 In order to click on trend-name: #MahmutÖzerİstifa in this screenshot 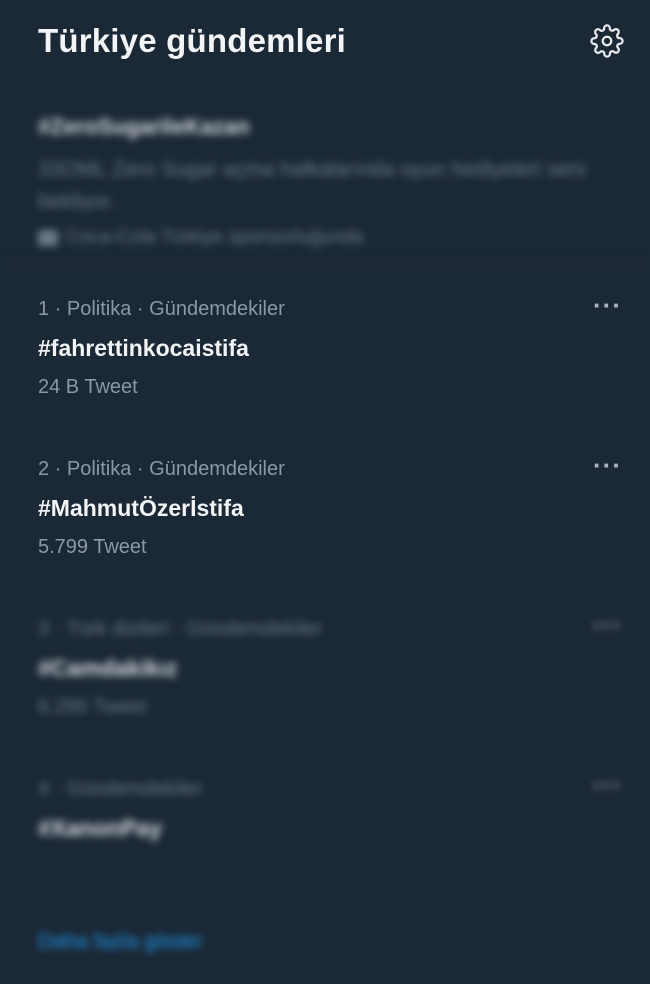, I will do `click(141, 508)`.